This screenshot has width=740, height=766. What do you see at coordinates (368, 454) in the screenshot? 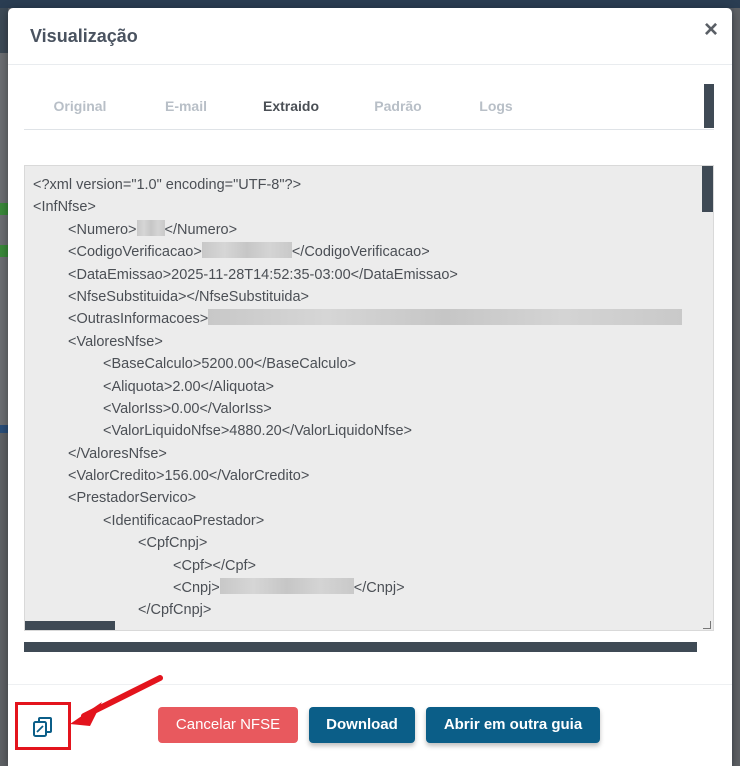
I see `xml-line: </ValoresNfse>` at bounding box center [368, 454].